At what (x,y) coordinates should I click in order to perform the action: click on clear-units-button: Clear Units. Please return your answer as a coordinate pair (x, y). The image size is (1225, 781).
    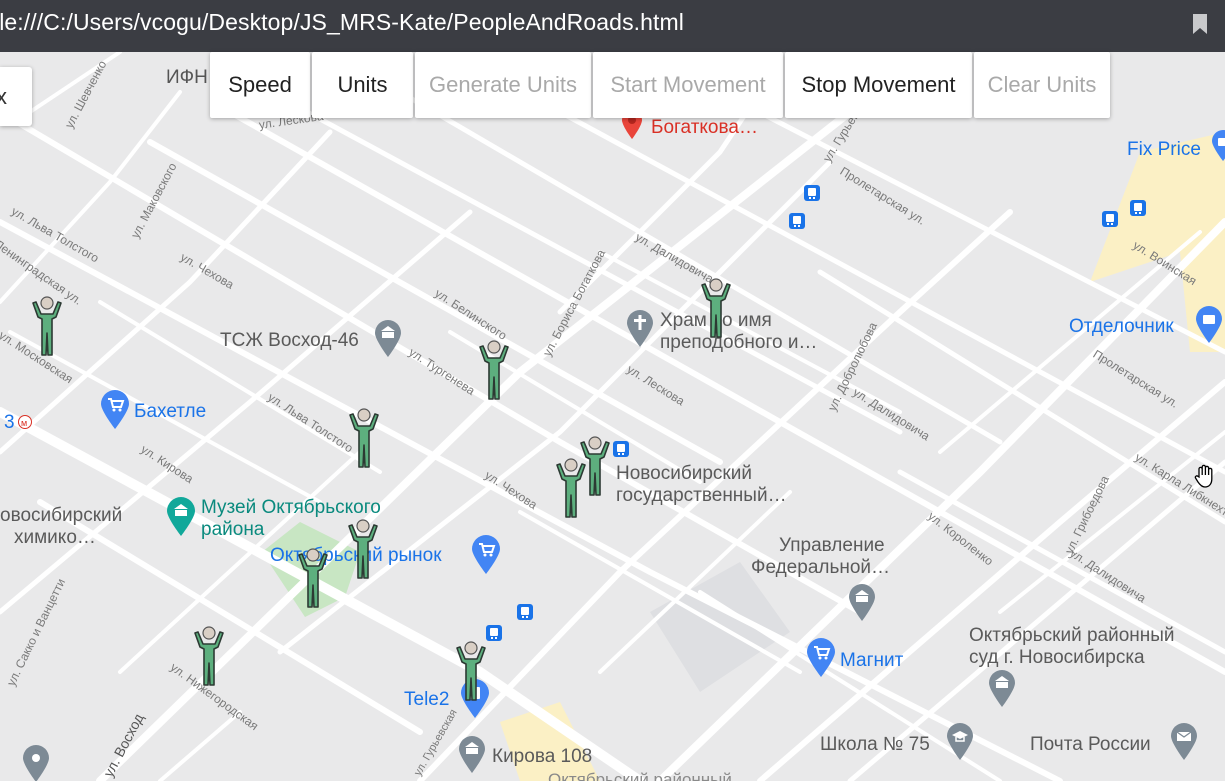
    Looking at the image, I should click on (1042, 85).